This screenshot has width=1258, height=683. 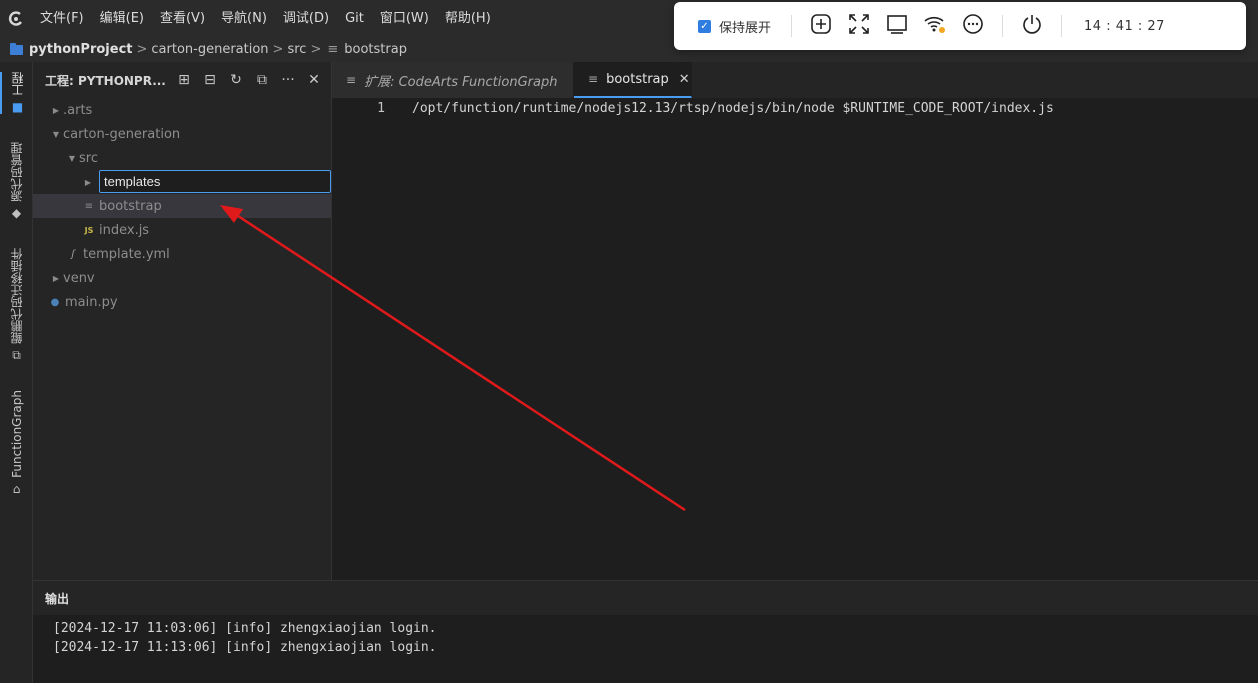 What do you see at coordinates (288, 80) in the screenshot?
I see `more-icon: ···` at bounding box center [288, 80].